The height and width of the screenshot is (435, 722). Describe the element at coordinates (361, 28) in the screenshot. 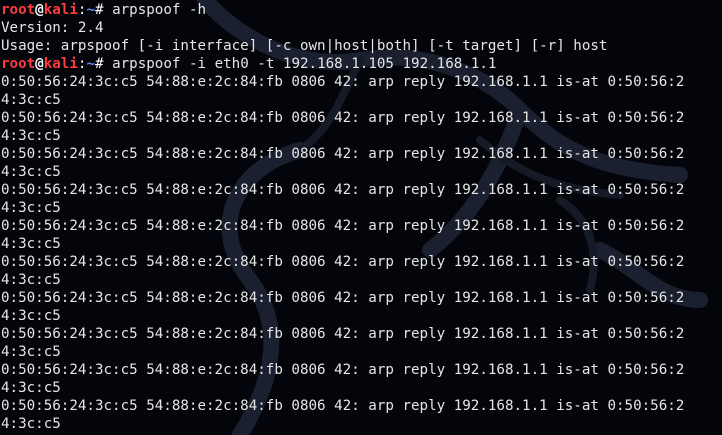

I see `output-line: Version: 2.4` at that location.